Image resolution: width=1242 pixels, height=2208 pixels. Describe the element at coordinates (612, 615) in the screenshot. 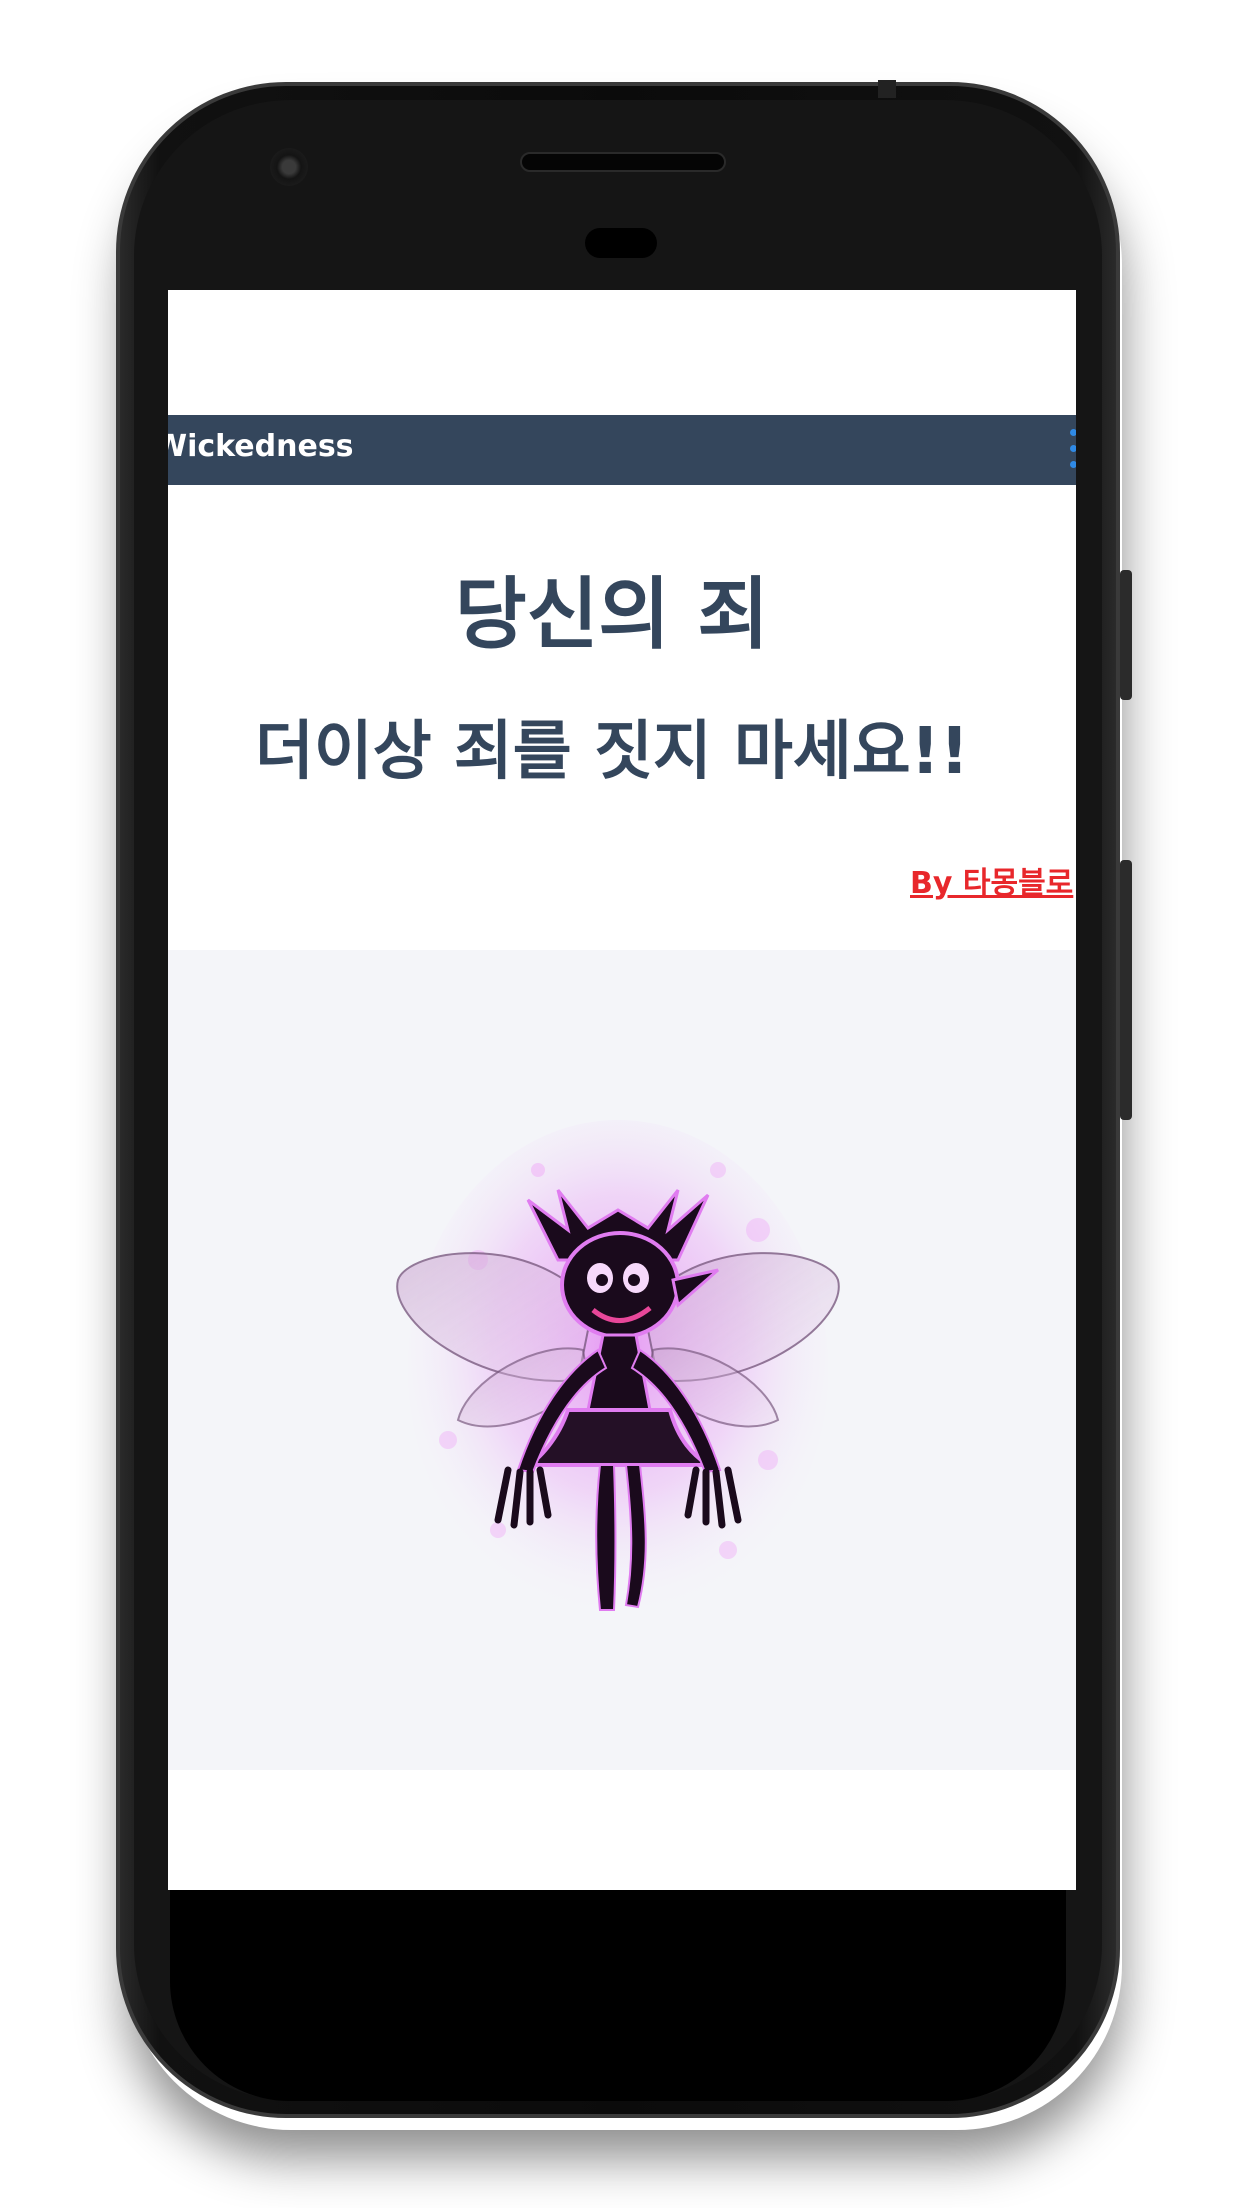

I see `page-title: 당신의 죄` at that location.